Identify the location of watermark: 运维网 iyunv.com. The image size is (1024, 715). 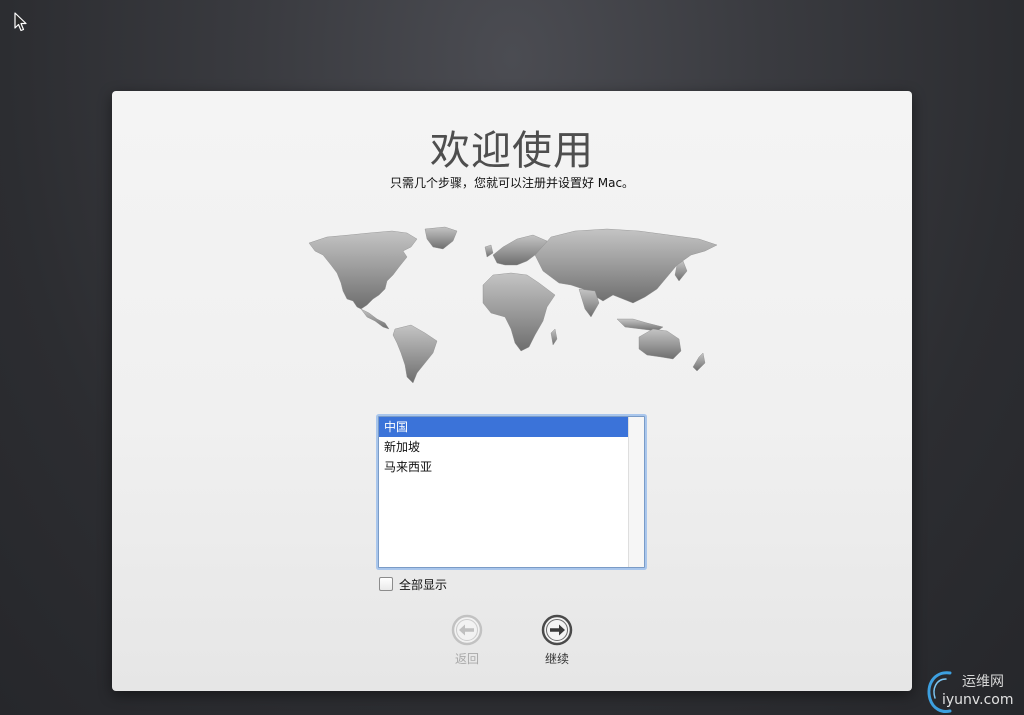
(972, 690).